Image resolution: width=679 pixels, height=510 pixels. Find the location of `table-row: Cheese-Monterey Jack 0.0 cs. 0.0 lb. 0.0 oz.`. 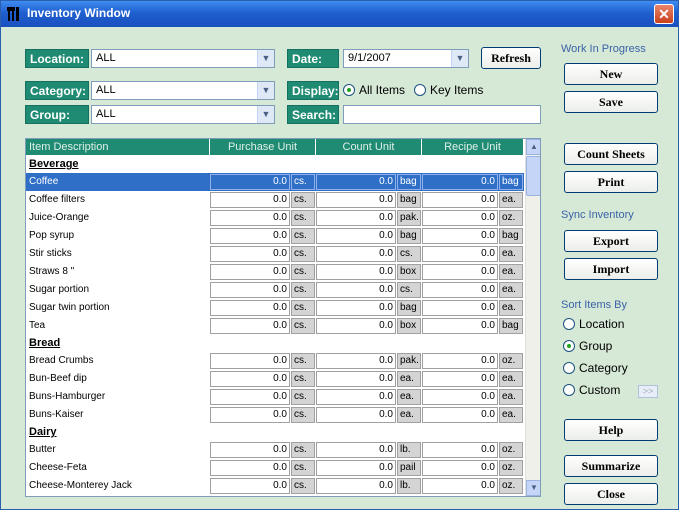

table-row: Cheese-Monterey Jack 0.0 cs. 0.0 lb. 0.0 oz. is located at coordinates (275, 486).